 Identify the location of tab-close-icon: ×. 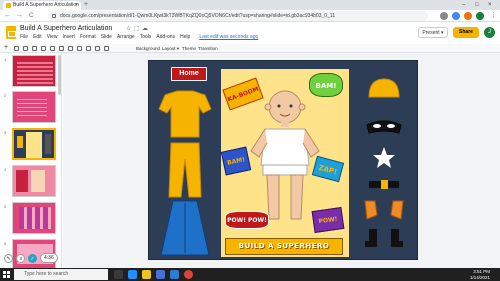
(76, 5).